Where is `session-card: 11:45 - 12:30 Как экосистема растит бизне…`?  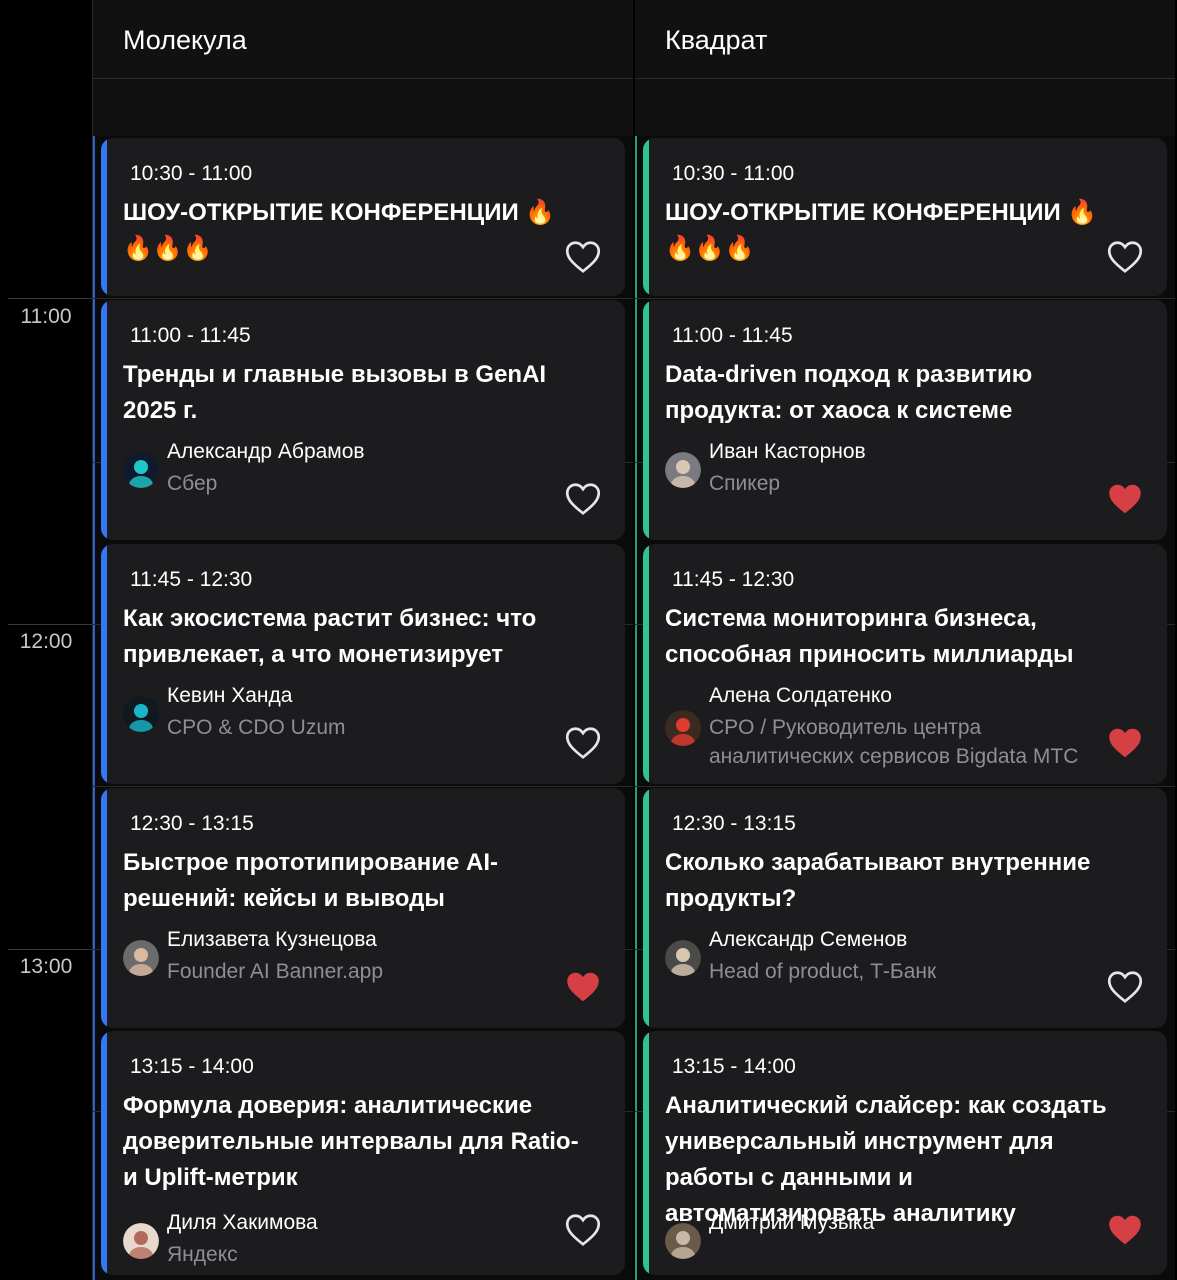
session-card: 11:45 - 12:30 Как экосистема растит бизне… is located at coordinates (363, 664).